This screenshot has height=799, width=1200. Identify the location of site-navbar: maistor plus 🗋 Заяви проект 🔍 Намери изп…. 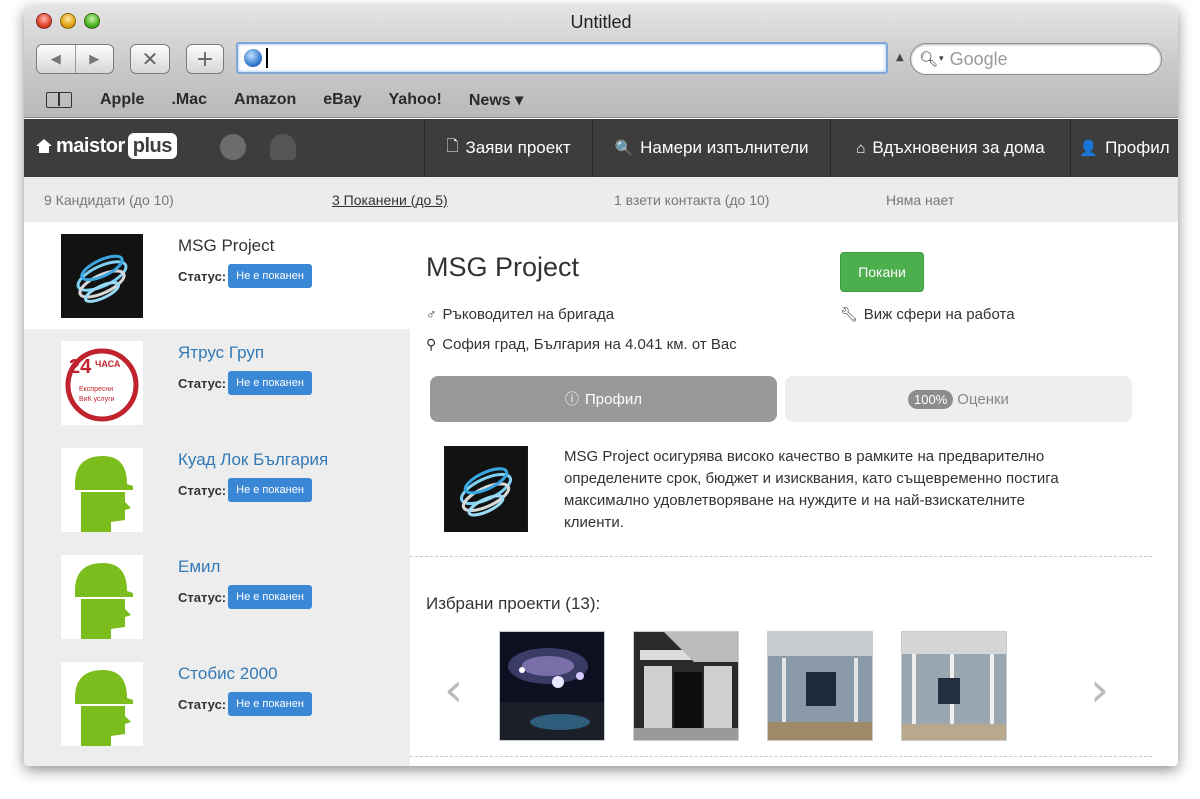
(601, 148).